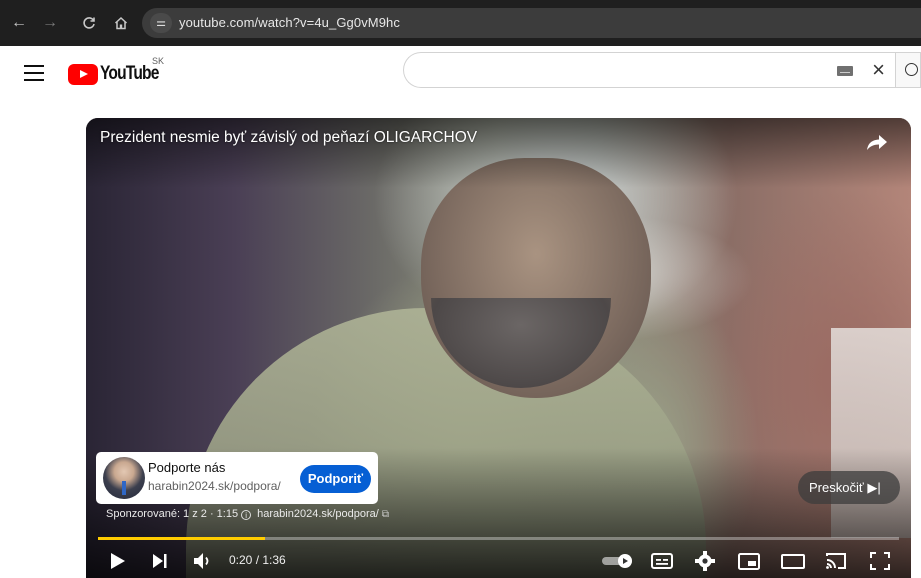 This screenshot has width=921, height=578. Describe the element at coordinates (498, 560) in the screenshot. I see `player-controls: 0:20 / 1:36` at that location.